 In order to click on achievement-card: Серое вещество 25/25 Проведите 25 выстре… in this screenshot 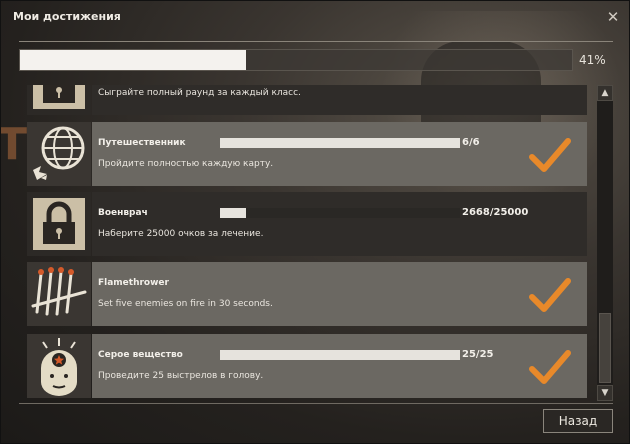, I will do `click(339, 366)`.